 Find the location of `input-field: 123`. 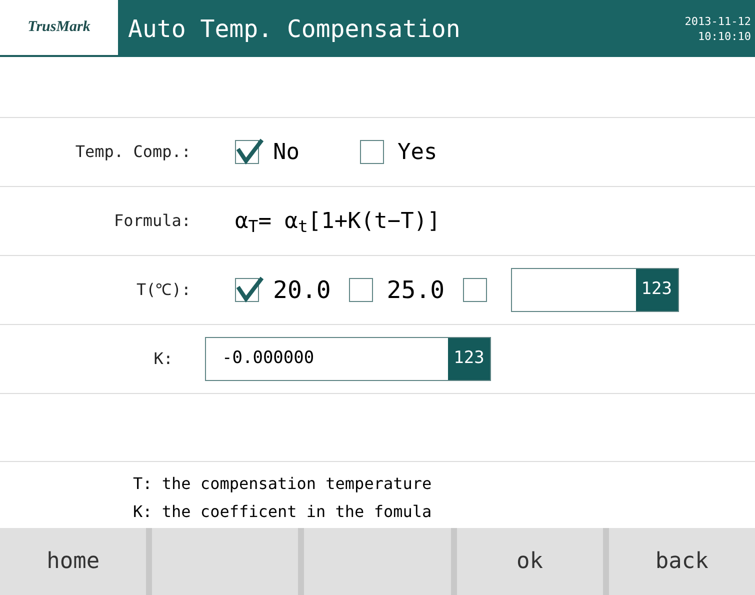

input-field: 123 is located at coordinates (594, 290).